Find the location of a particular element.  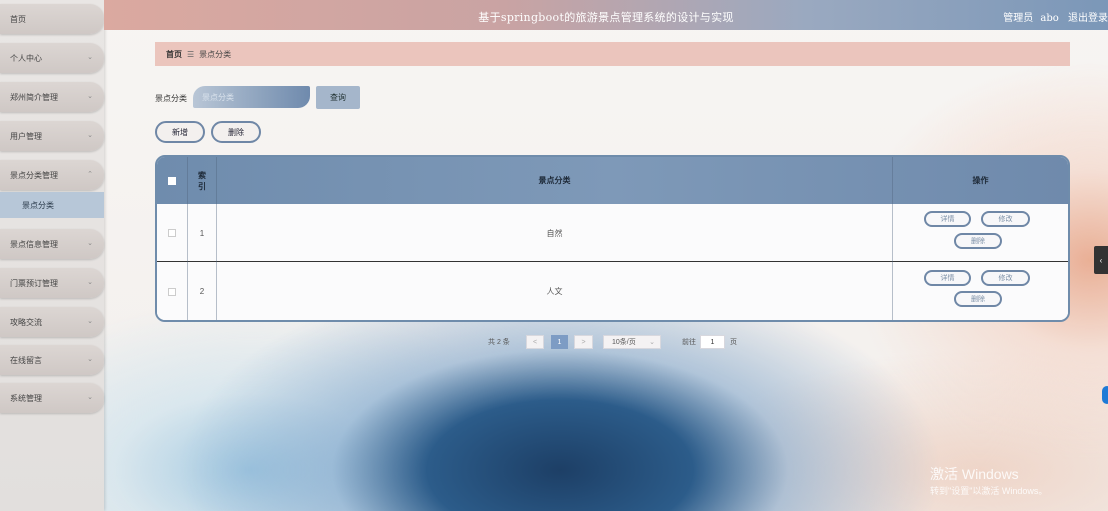

sidebar-item-label: 用户管理 is located at coordinates (26, 136).